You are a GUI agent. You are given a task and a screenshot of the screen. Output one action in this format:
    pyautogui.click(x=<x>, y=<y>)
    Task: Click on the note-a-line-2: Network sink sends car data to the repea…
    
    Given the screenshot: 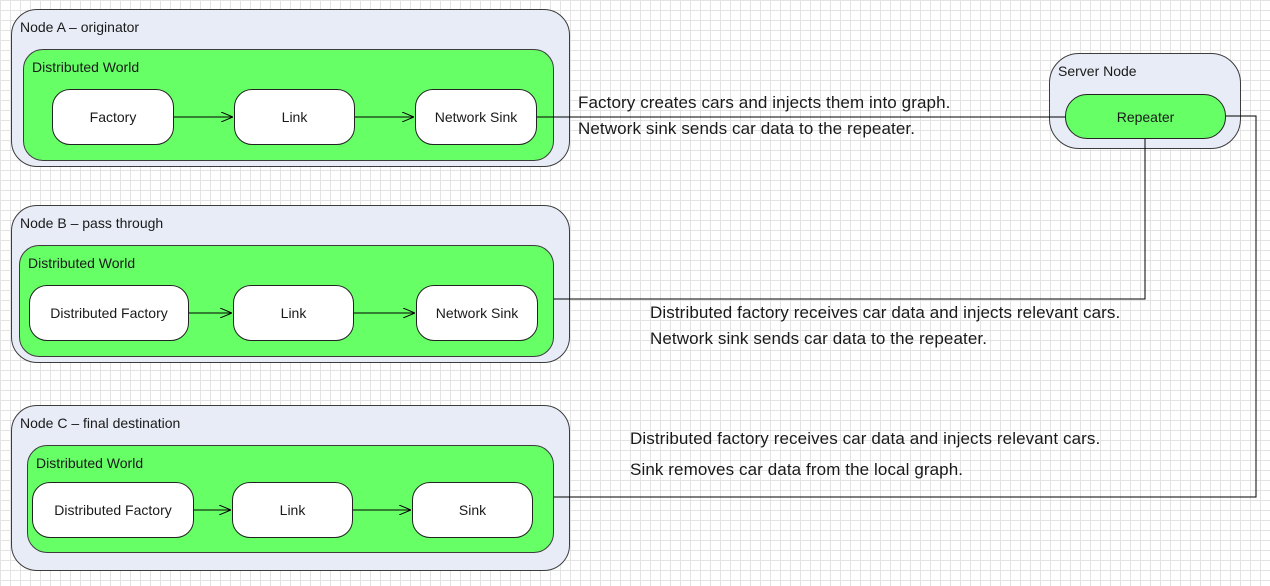 What is the action you would take?
    pyautogui.click(x=747, y=128)
    